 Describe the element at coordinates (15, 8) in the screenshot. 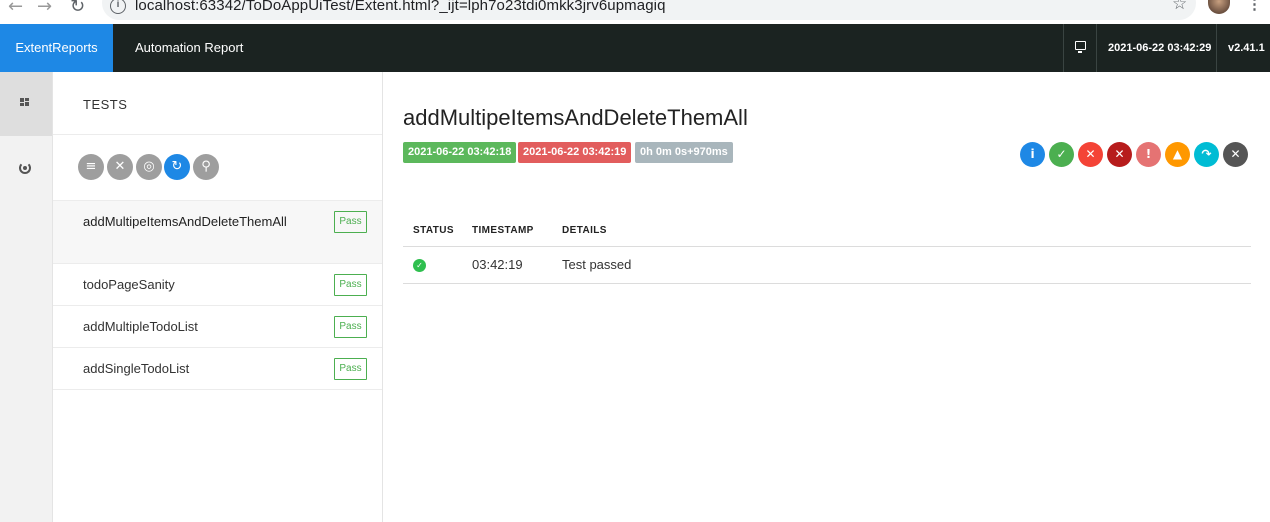

I see `arrow-left-icon: ←` at that location.